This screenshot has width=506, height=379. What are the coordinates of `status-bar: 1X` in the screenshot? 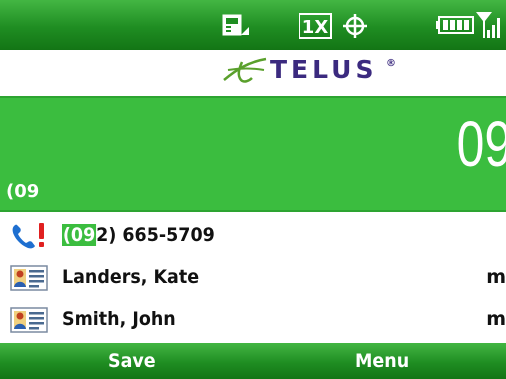 It's located at (253, 25).